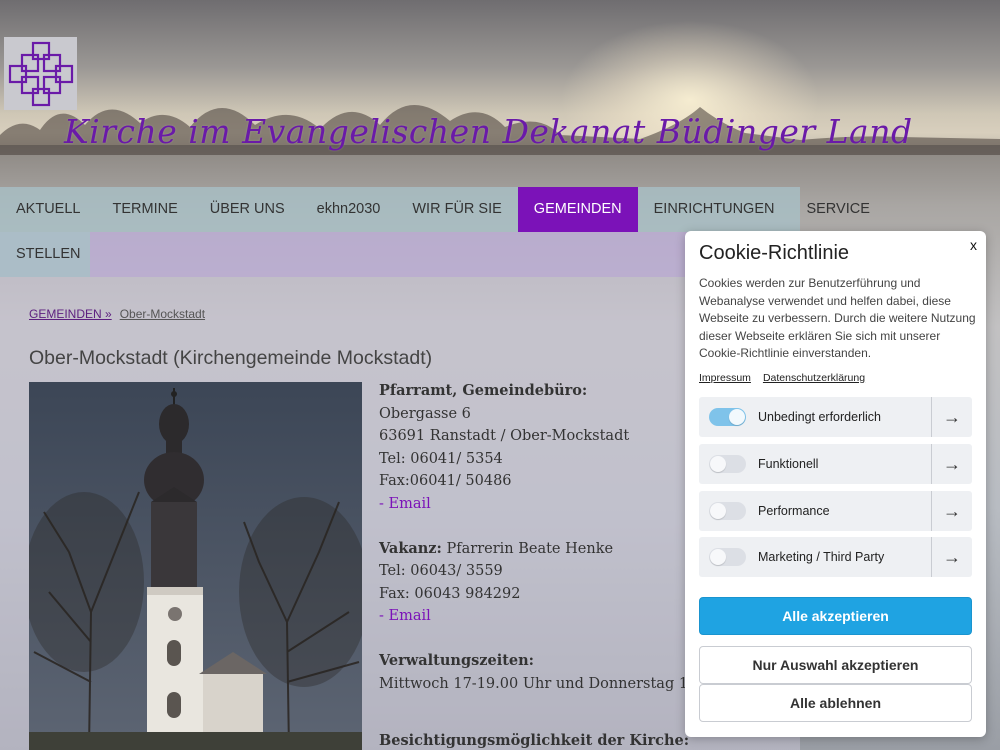 Image resolution: width=1000 pixels, height=750 pixels. What do you see at coordinates (835, 511) in the screenshot?
I see `cookie-category-performance: Performance →` at bounding box center [835, 511].